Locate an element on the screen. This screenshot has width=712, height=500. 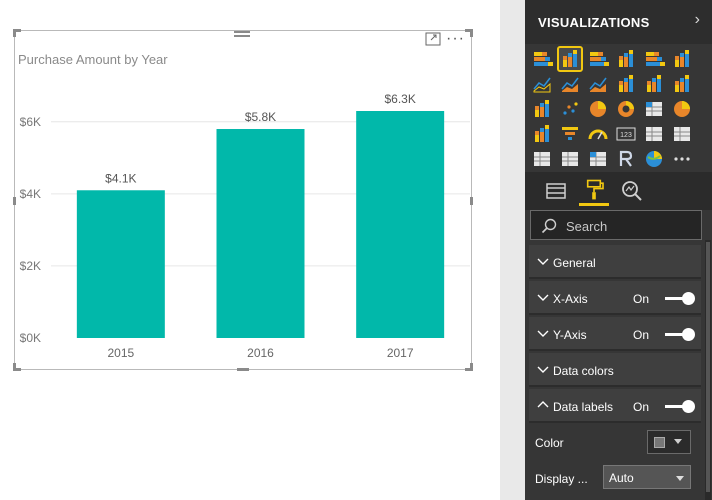
filled-map-icon is located at coordinates (542, 134).